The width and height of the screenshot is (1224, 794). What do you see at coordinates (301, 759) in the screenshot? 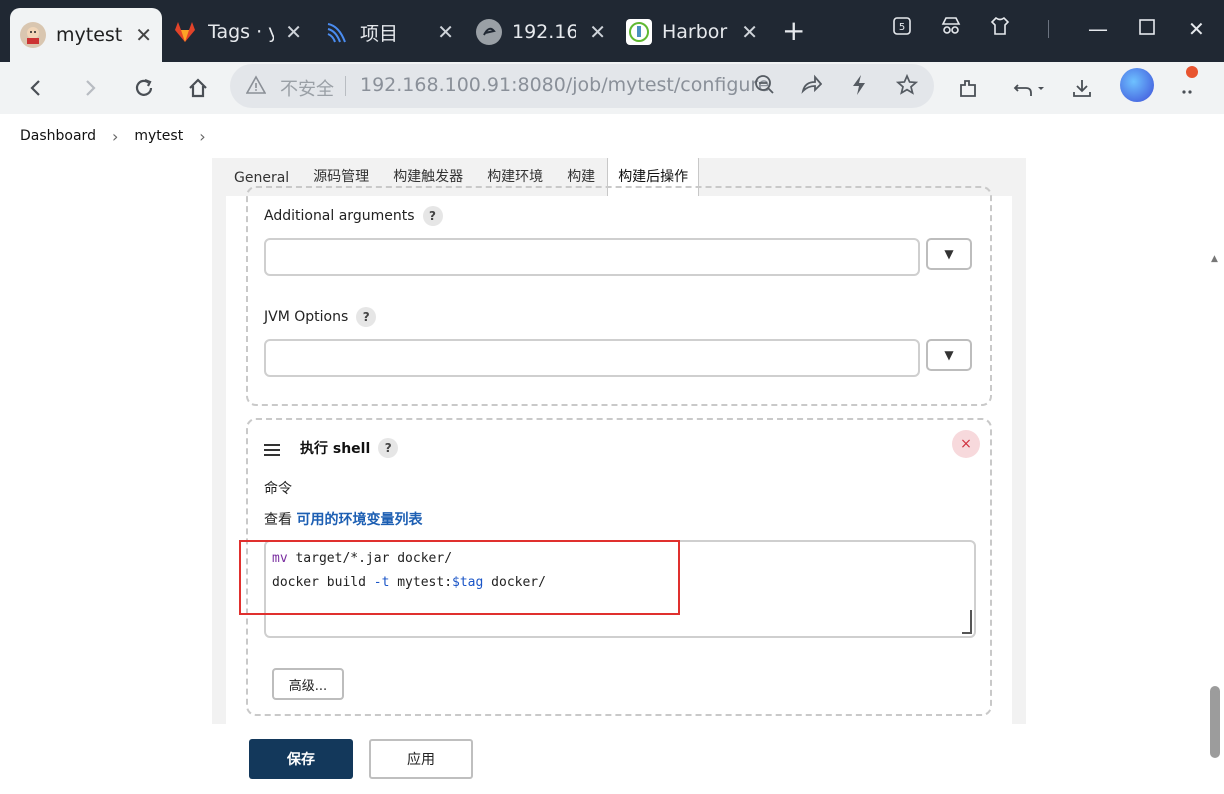
I see `save-button: 保存` at bounding box center [301, 759].